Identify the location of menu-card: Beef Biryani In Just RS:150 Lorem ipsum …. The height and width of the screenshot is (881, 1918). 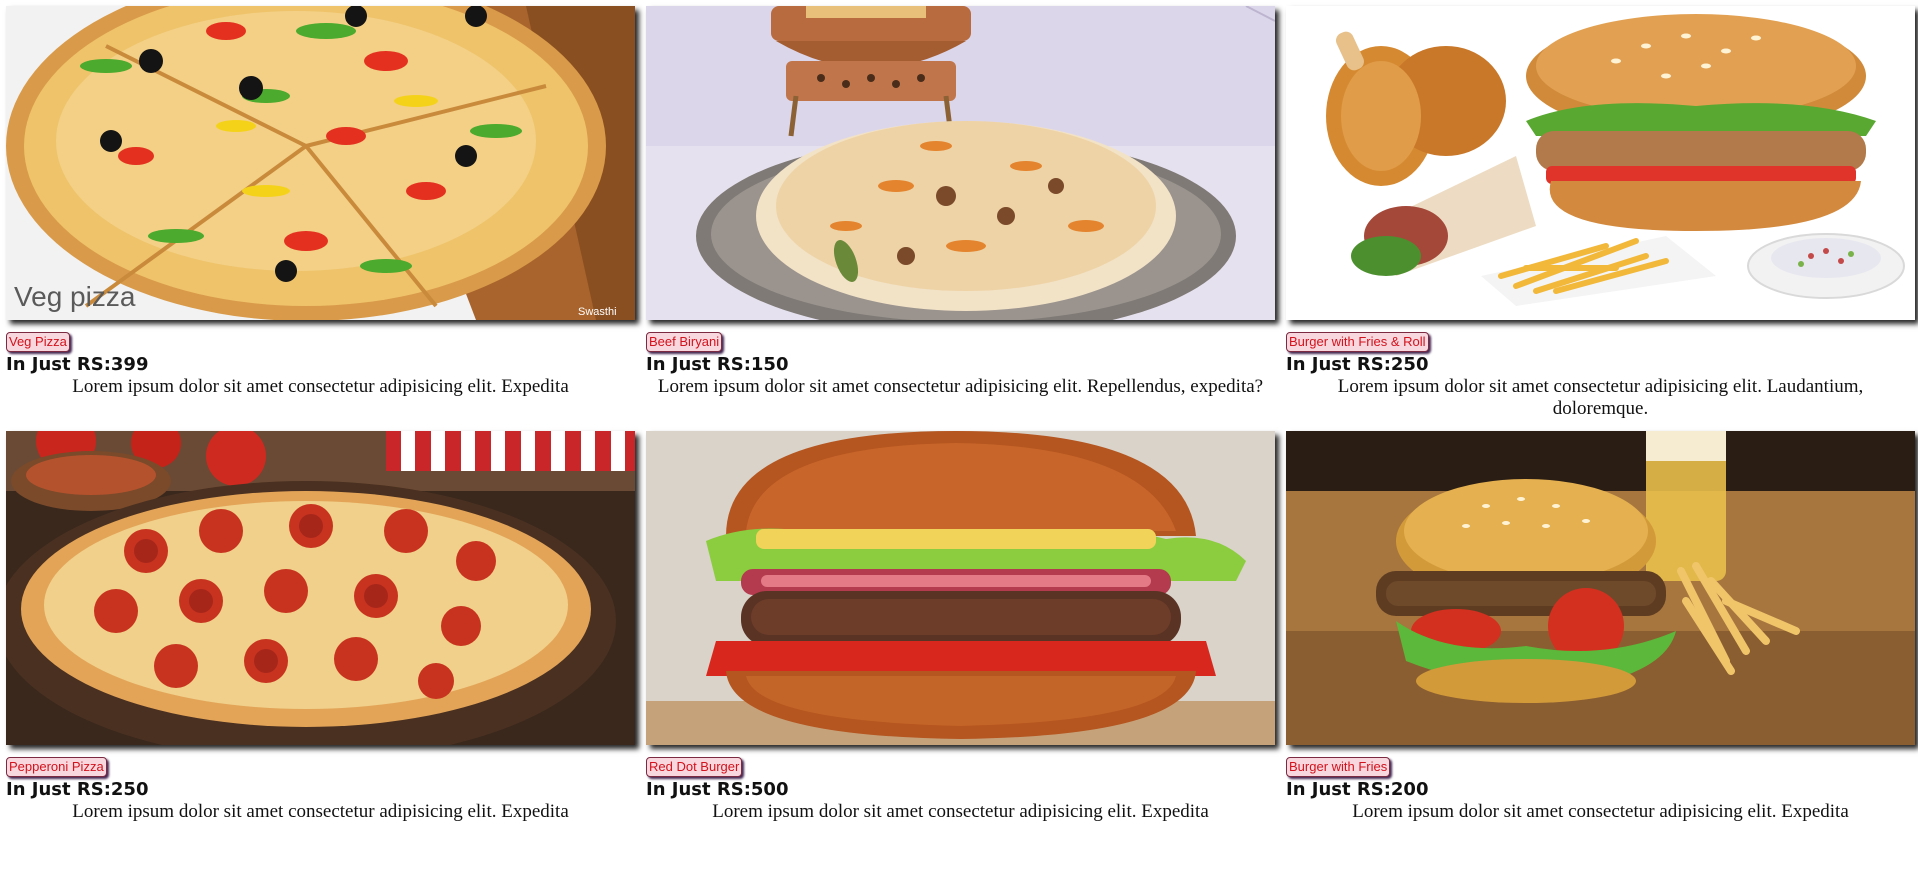
(960, 206).